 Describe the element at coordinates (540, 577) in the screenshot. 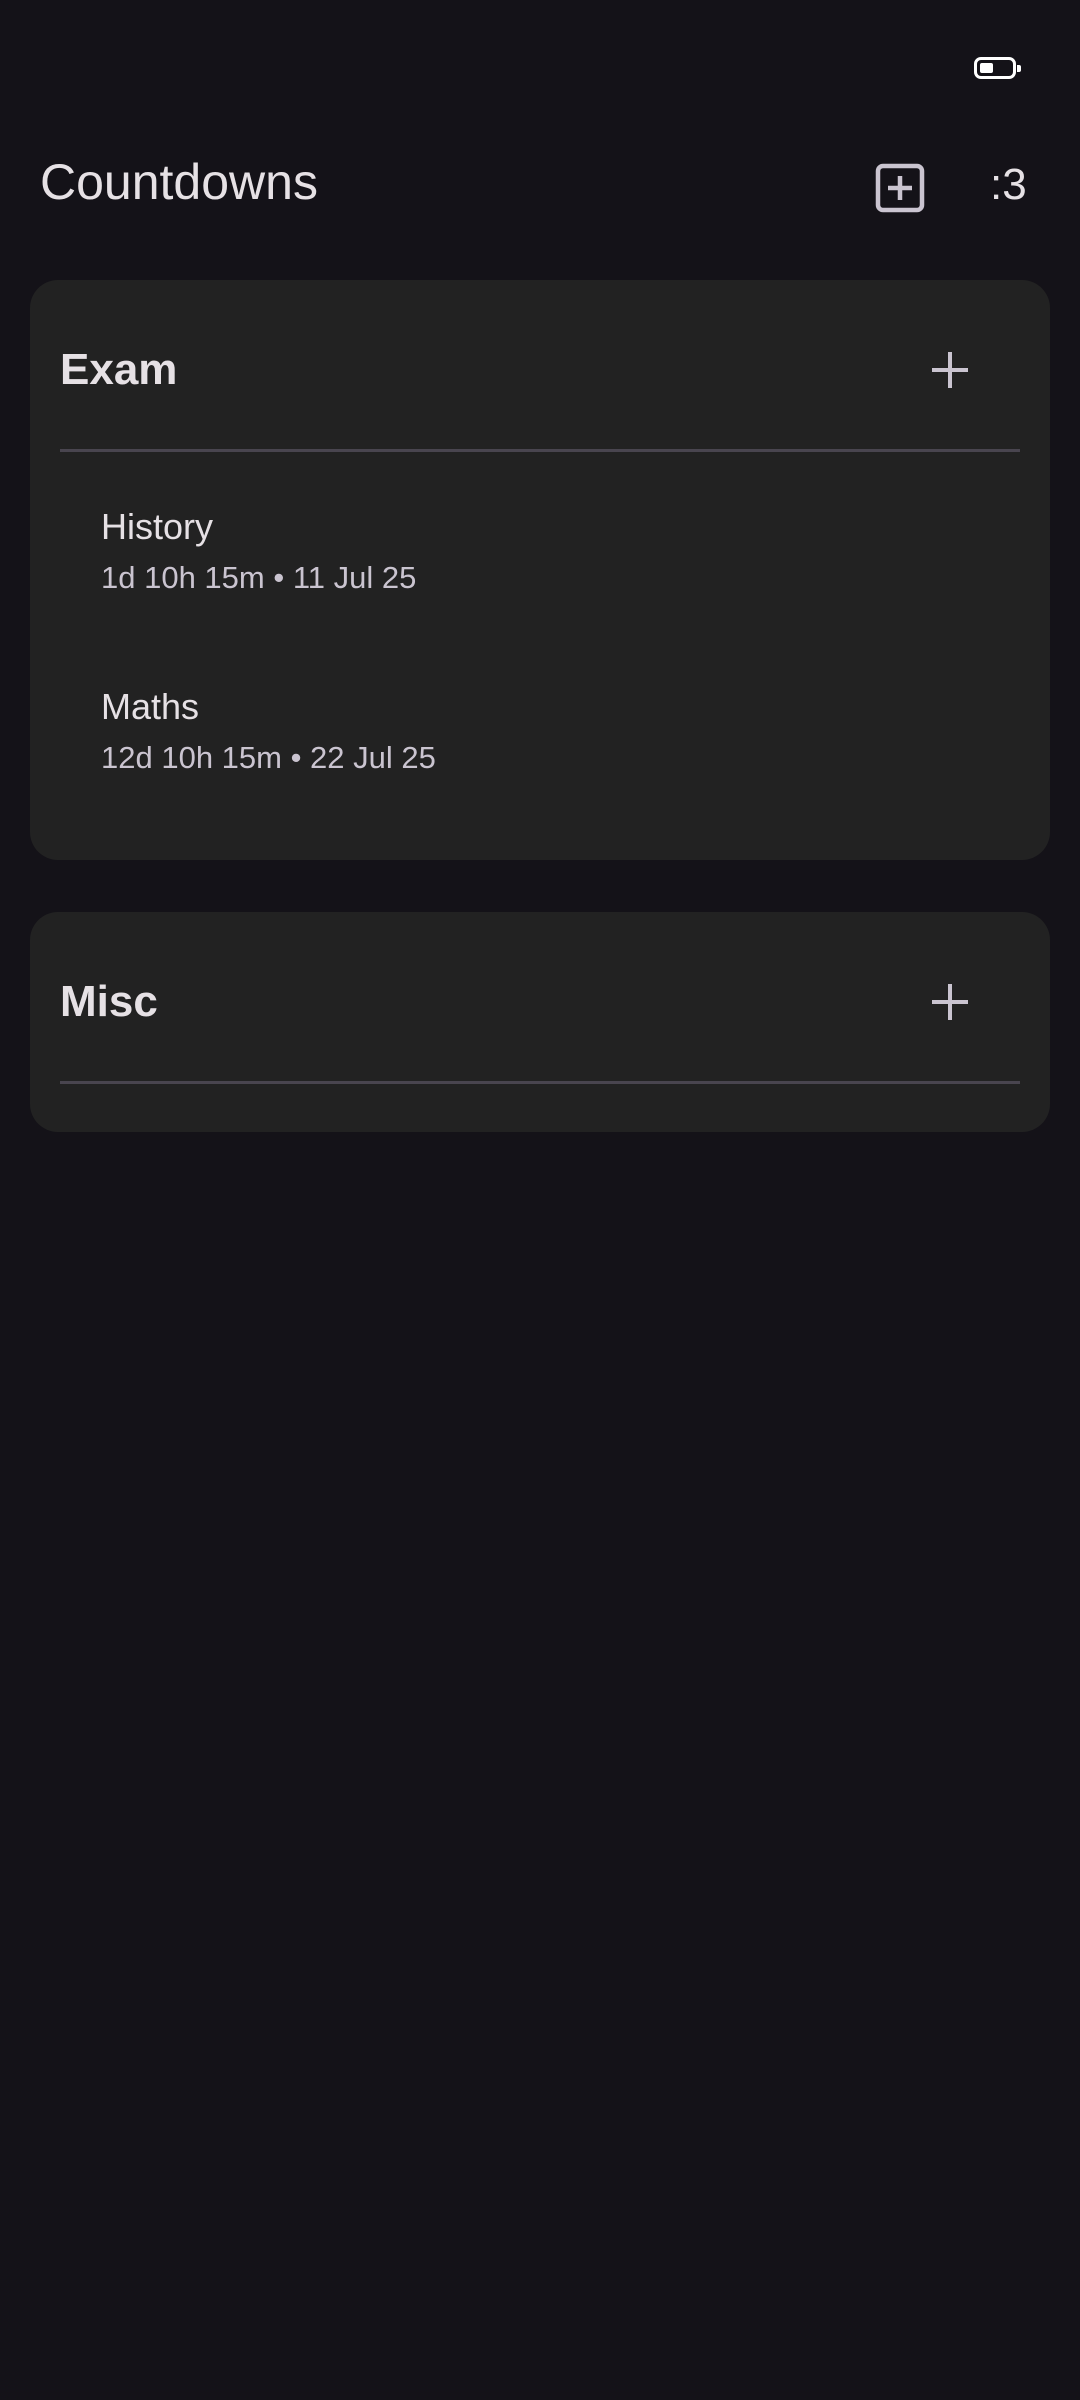

I see `list-item: History 1d 10h 15m • 11 Jul 25` at that location.